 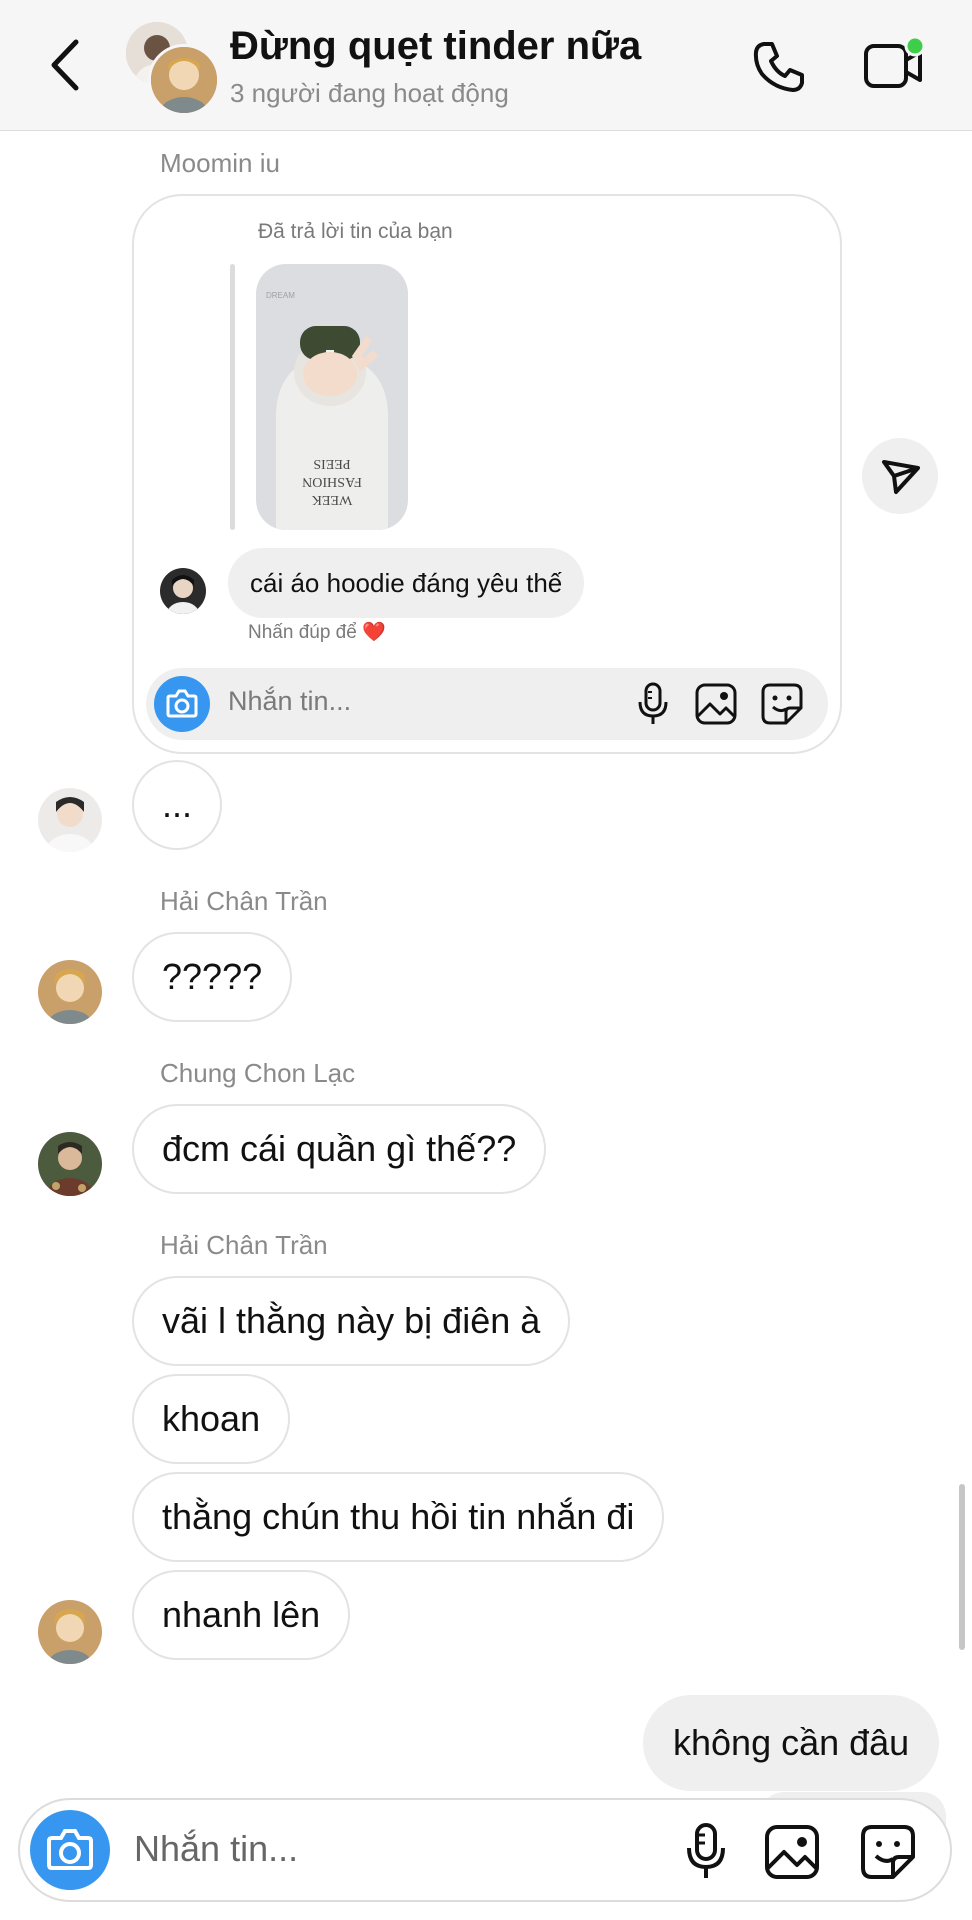 I want to click on message-bubble: khoan, so click(x=211, y=1419).